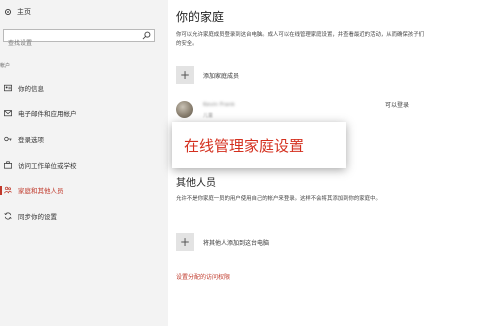 The height and width of the screenshot is (326, 480). What do you see at coordinates (84, 216) in the screenshot?
I see `sidebar-item-sync-settings: 同步你的设置` at bounding box center [84, 216].